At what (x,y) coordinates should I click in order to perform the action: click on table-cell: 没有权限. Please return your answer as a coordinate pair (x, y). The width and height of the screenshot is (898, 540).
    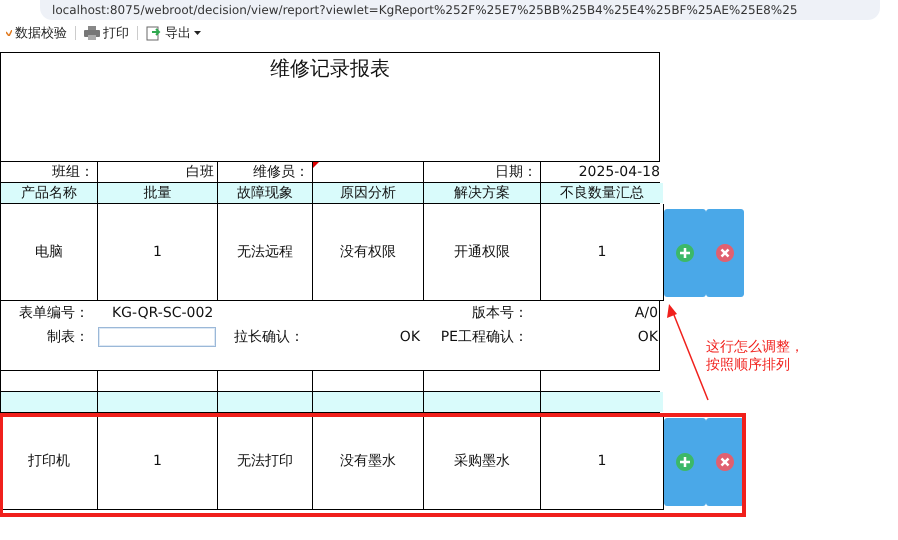
    Looking at the image, I should click on (368, 252).